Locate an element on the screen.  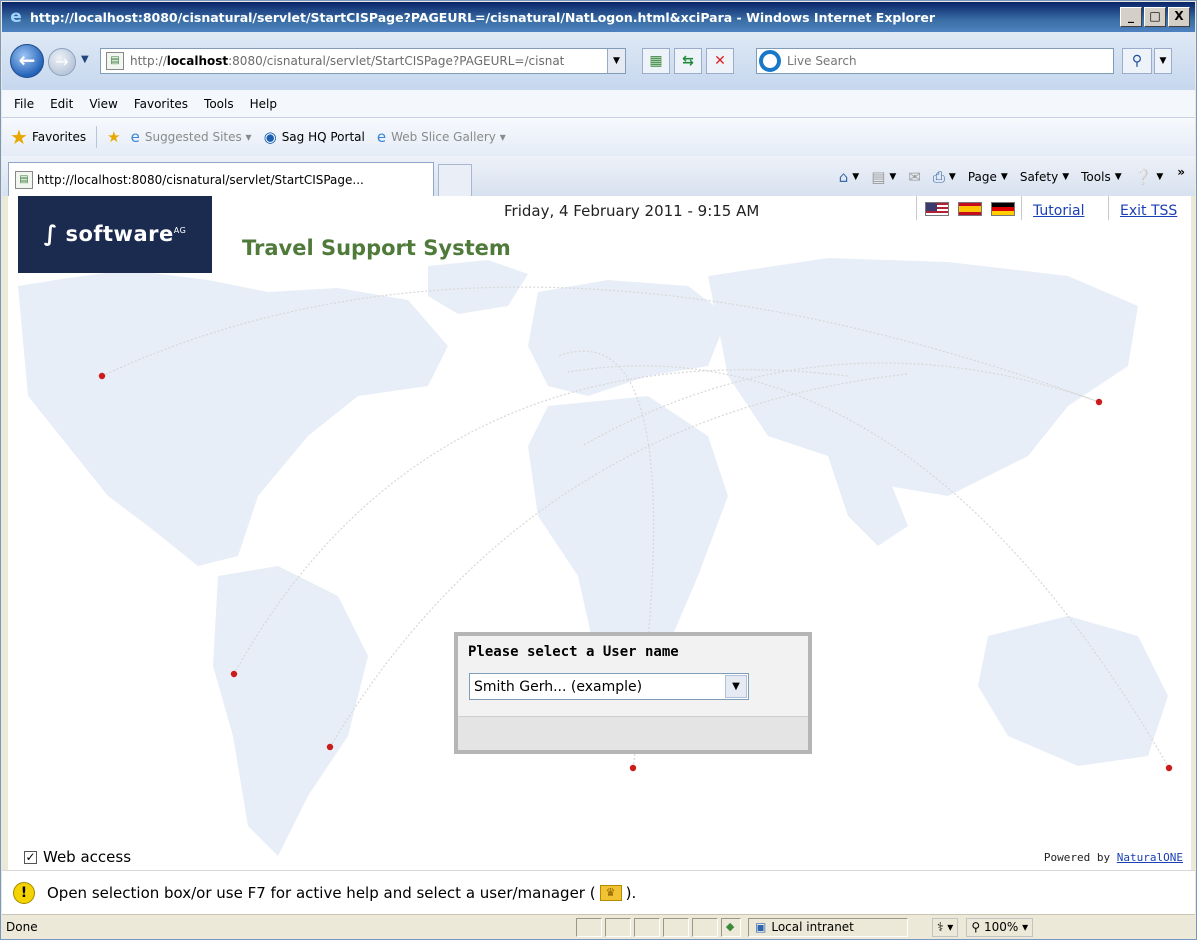
spanish-flag-icon is located at coordinates (970, 209).